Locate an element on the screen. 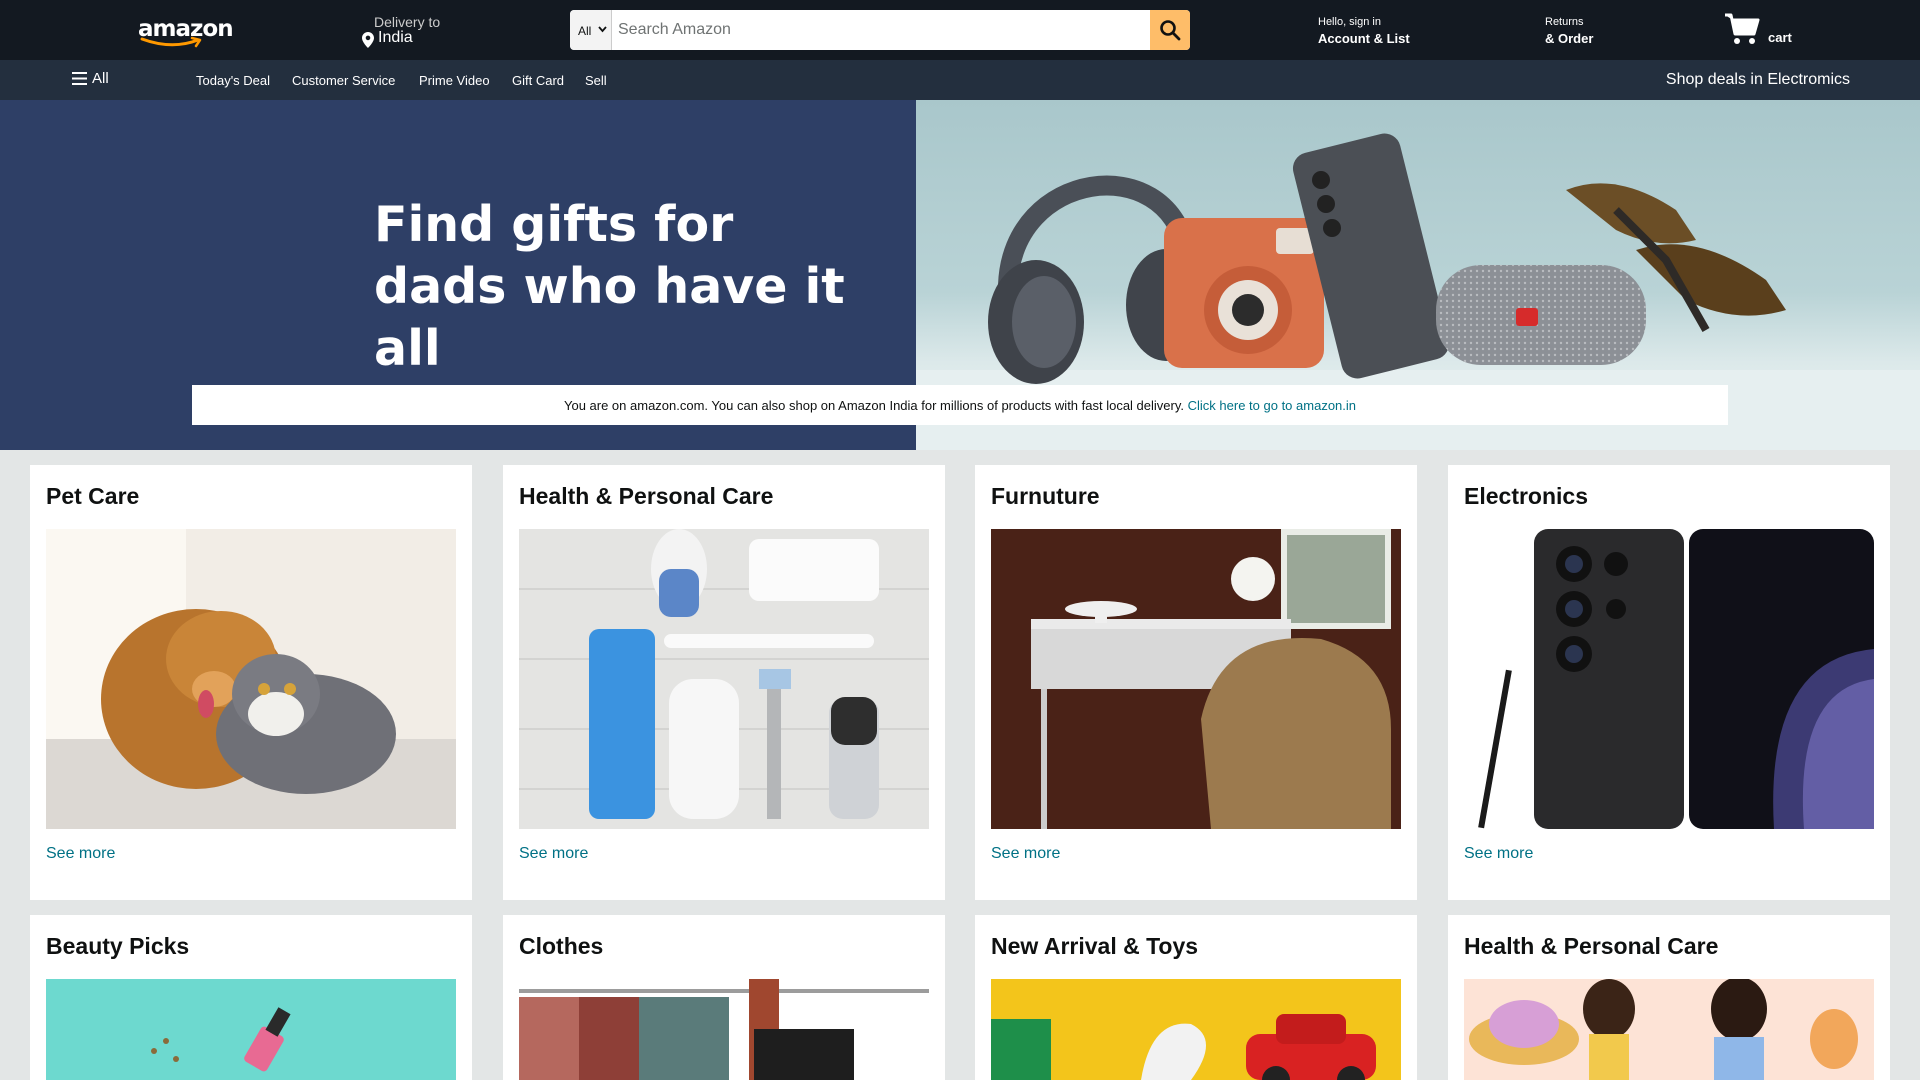 The height and width of the screenshot is (1080, 1920). search-button is located at coordinates (1170, 30).